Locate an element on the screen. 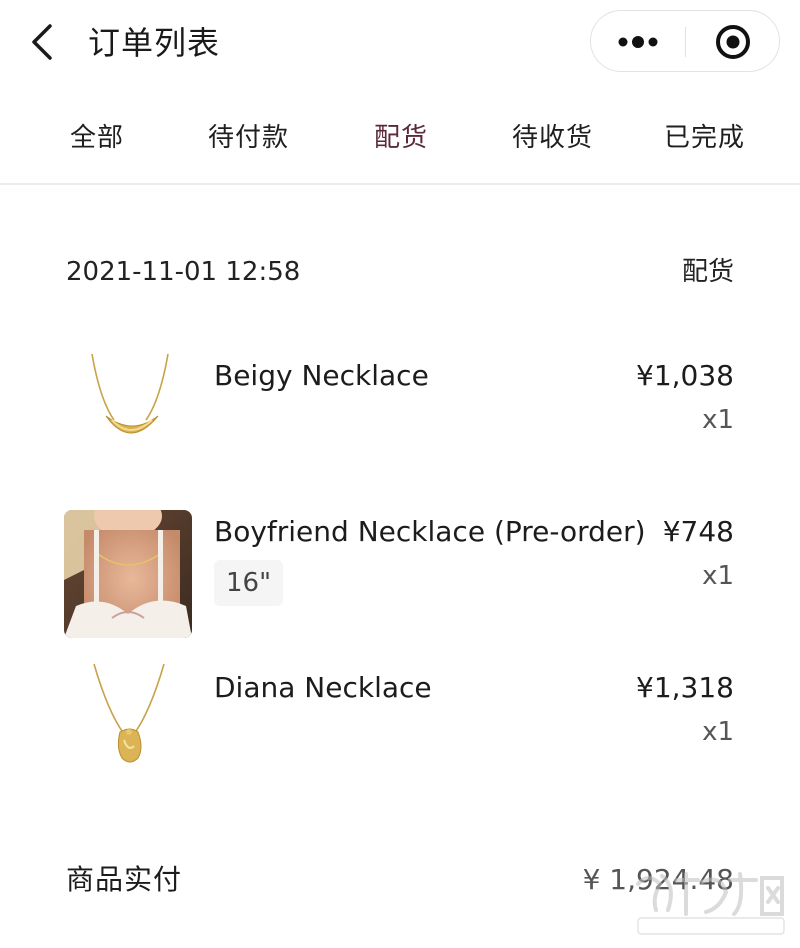 The width and height of the screenshot is (800, 948). product-image-boyfriend is located at coordinates (128, 574).